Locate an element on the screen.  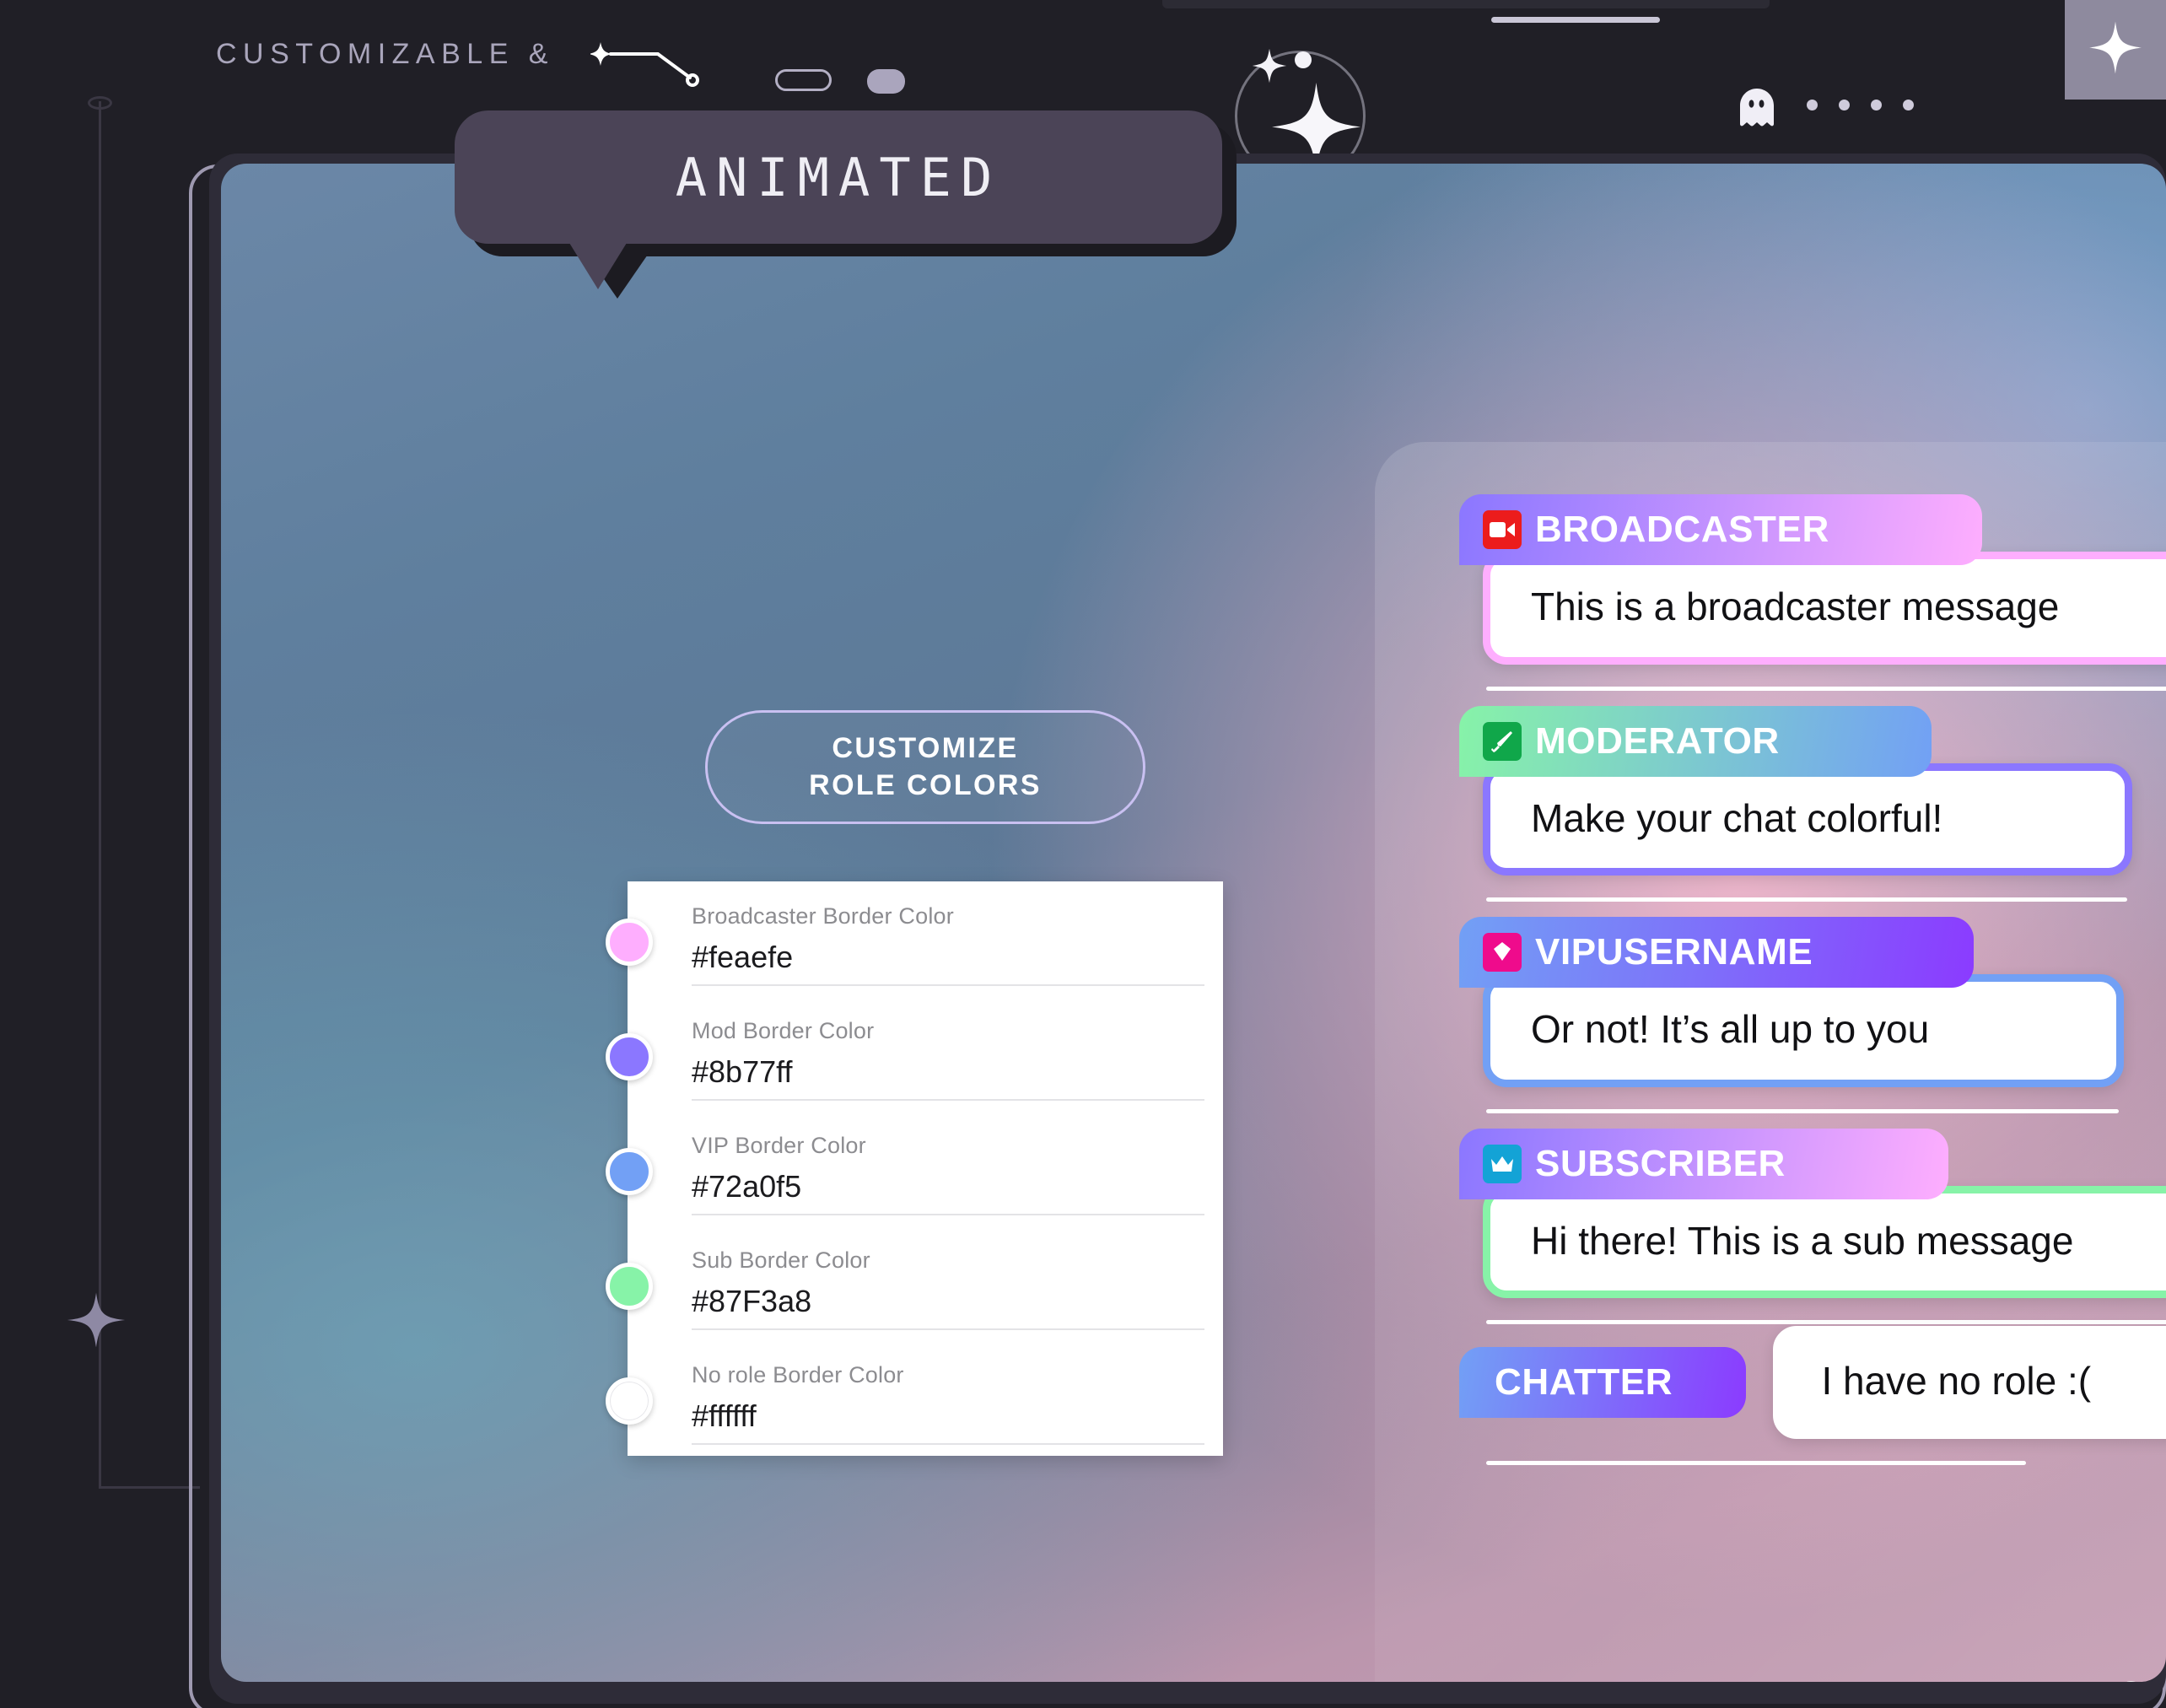
color-label-broadcaster: Broadcaster Border Color is located at coordinates (823, 916).